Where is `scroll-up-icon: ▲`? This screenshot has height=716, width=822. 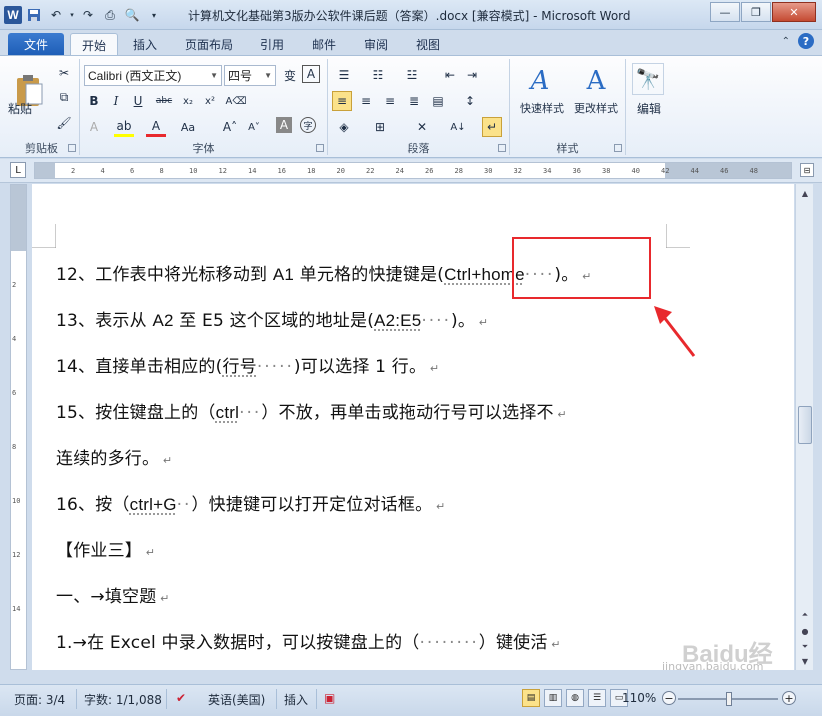
scroll-up-icon: ▲ is located at coordinates (805, 193).